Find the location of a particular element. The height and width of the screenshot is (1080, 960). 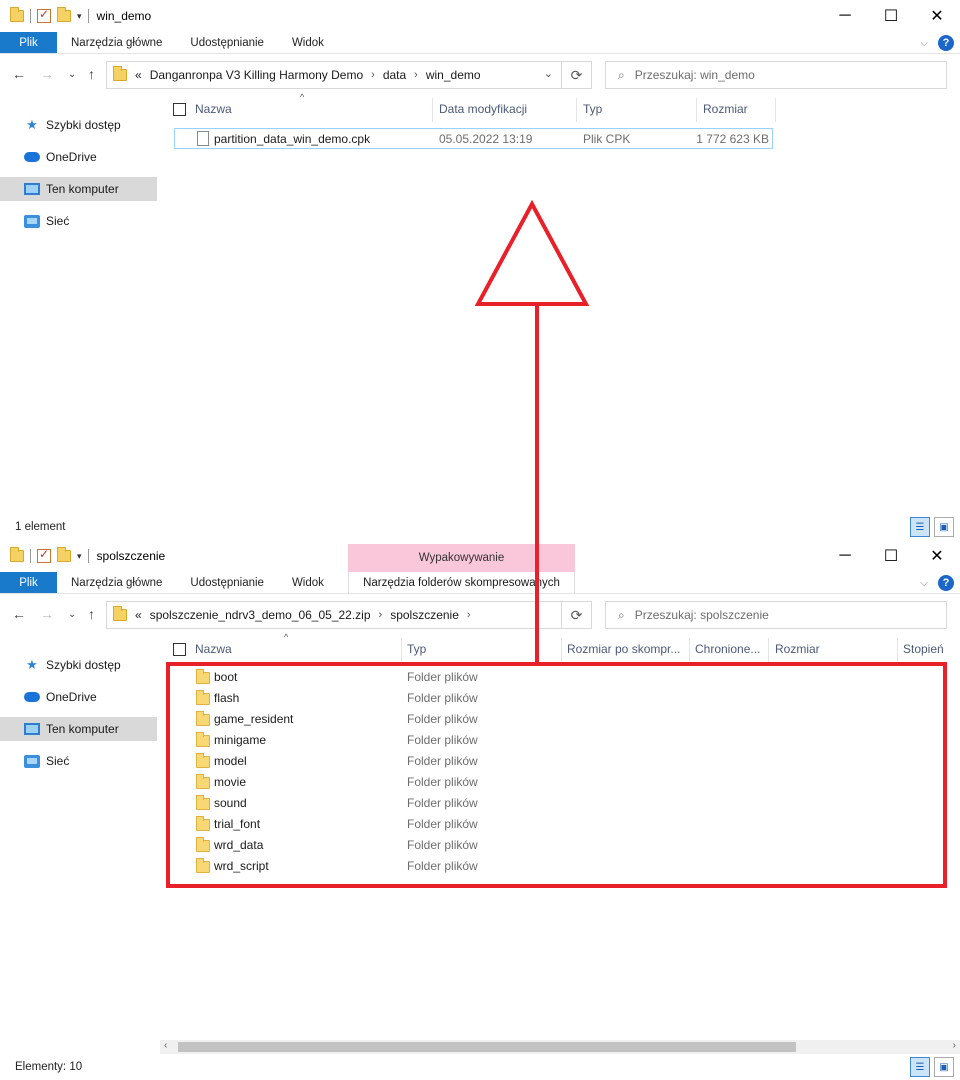

breadcrumb-item: data is located at coordinates (394, 75).